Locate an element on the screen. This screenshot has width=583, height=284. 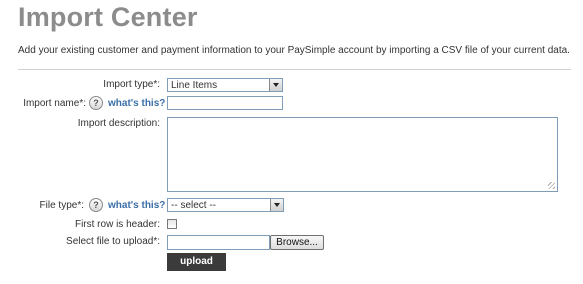
import-name-label: Import name*: is located at coordinates (54, 103).